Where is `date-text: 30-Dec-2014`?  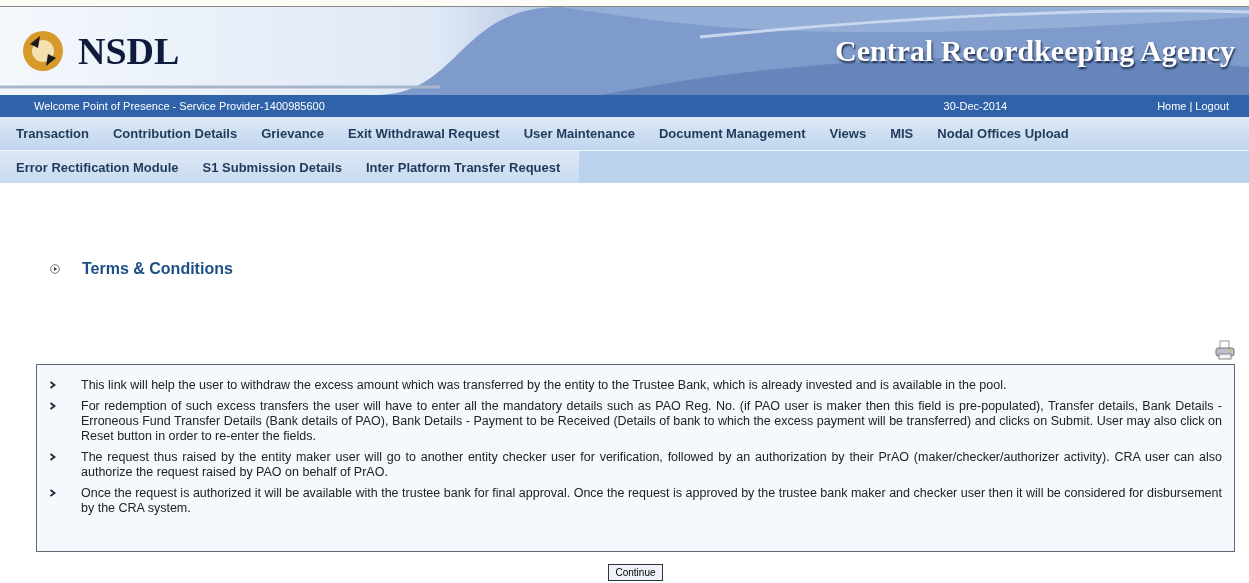 date-text: 30-Dec-2014 is located at coordinates (975, 106).